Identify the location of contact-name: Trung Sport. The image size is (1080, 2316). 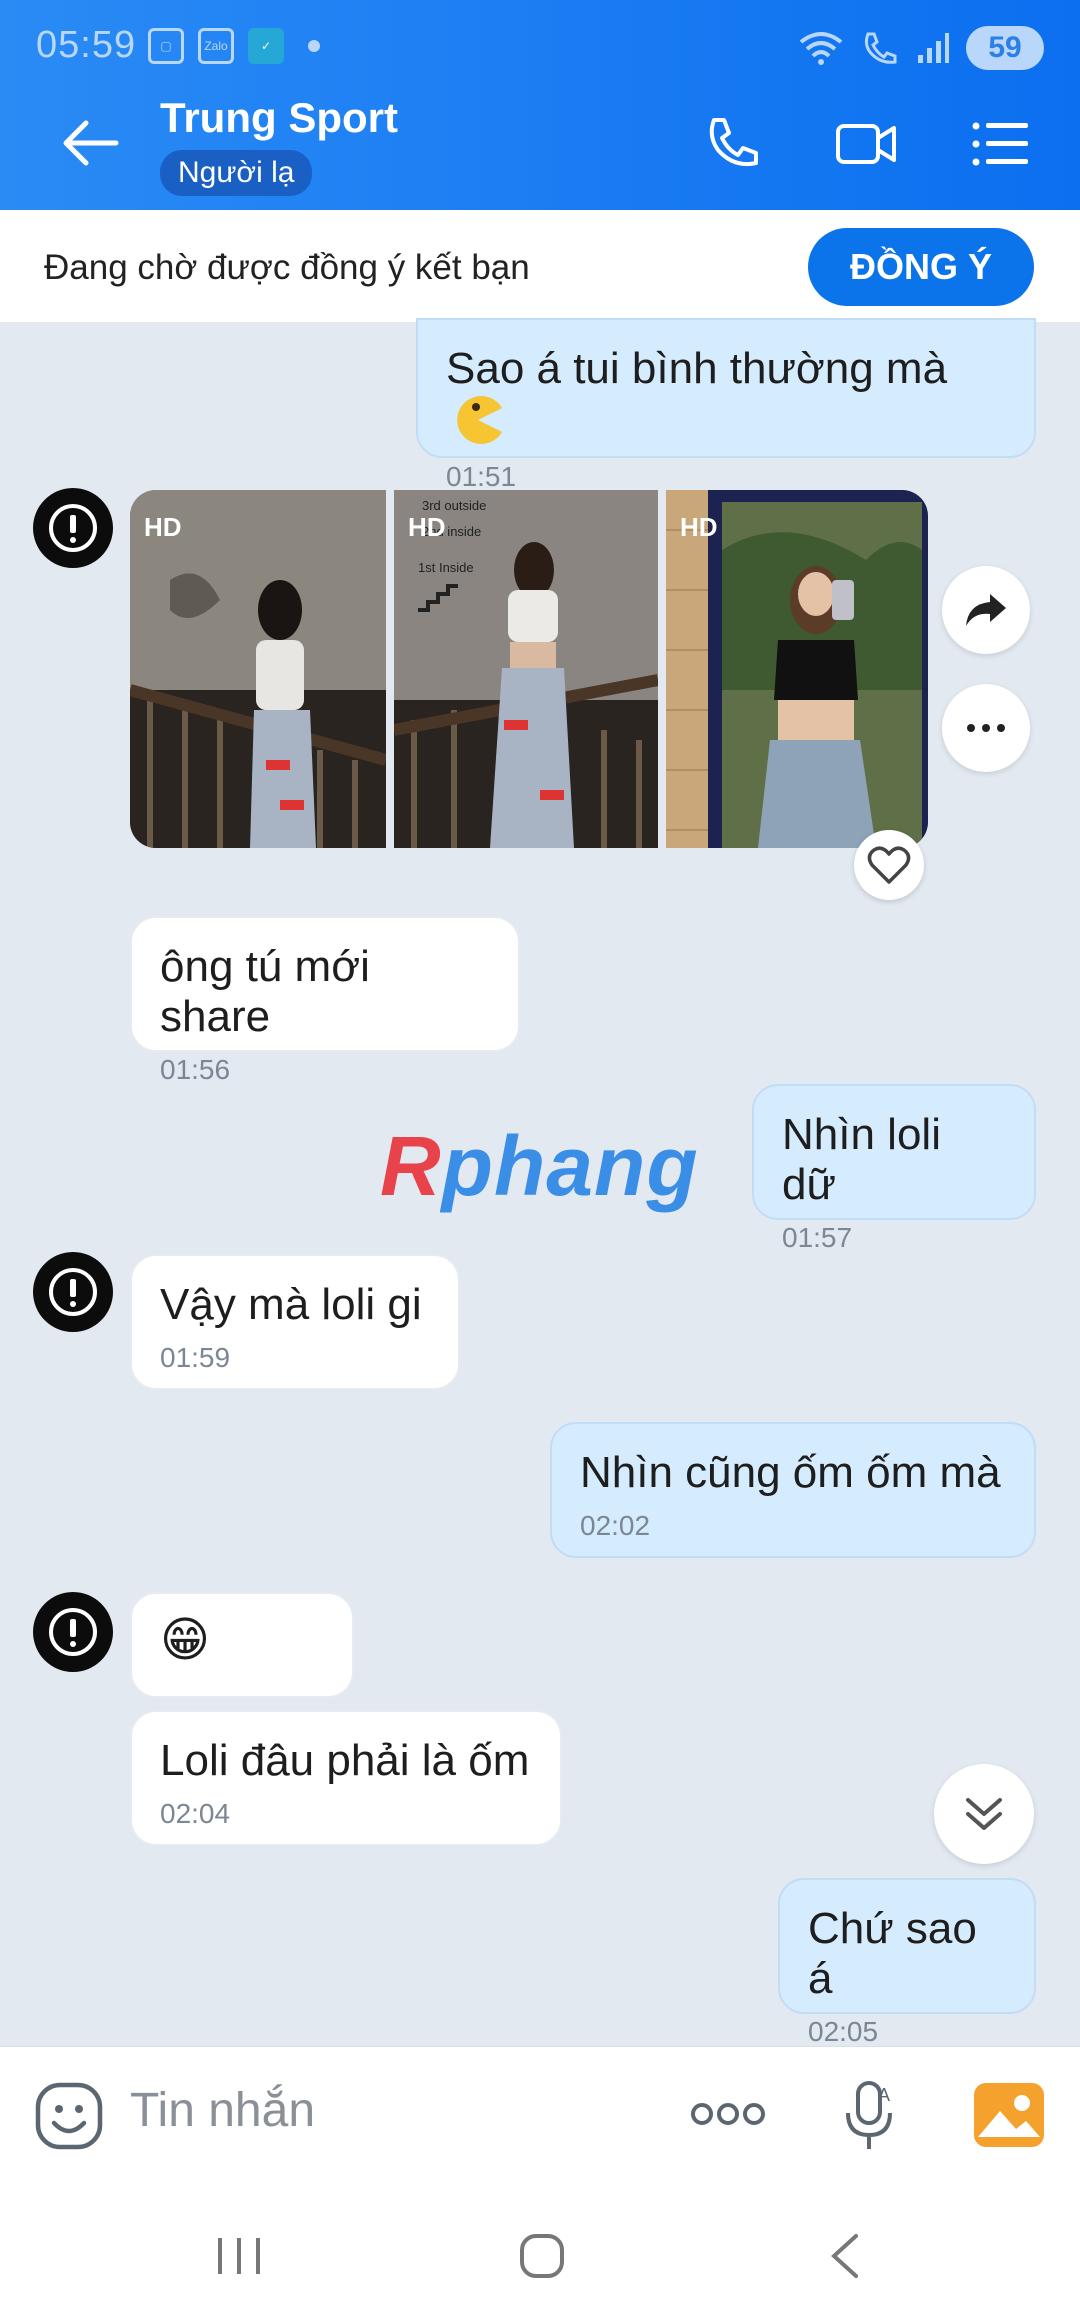
(279, 118).